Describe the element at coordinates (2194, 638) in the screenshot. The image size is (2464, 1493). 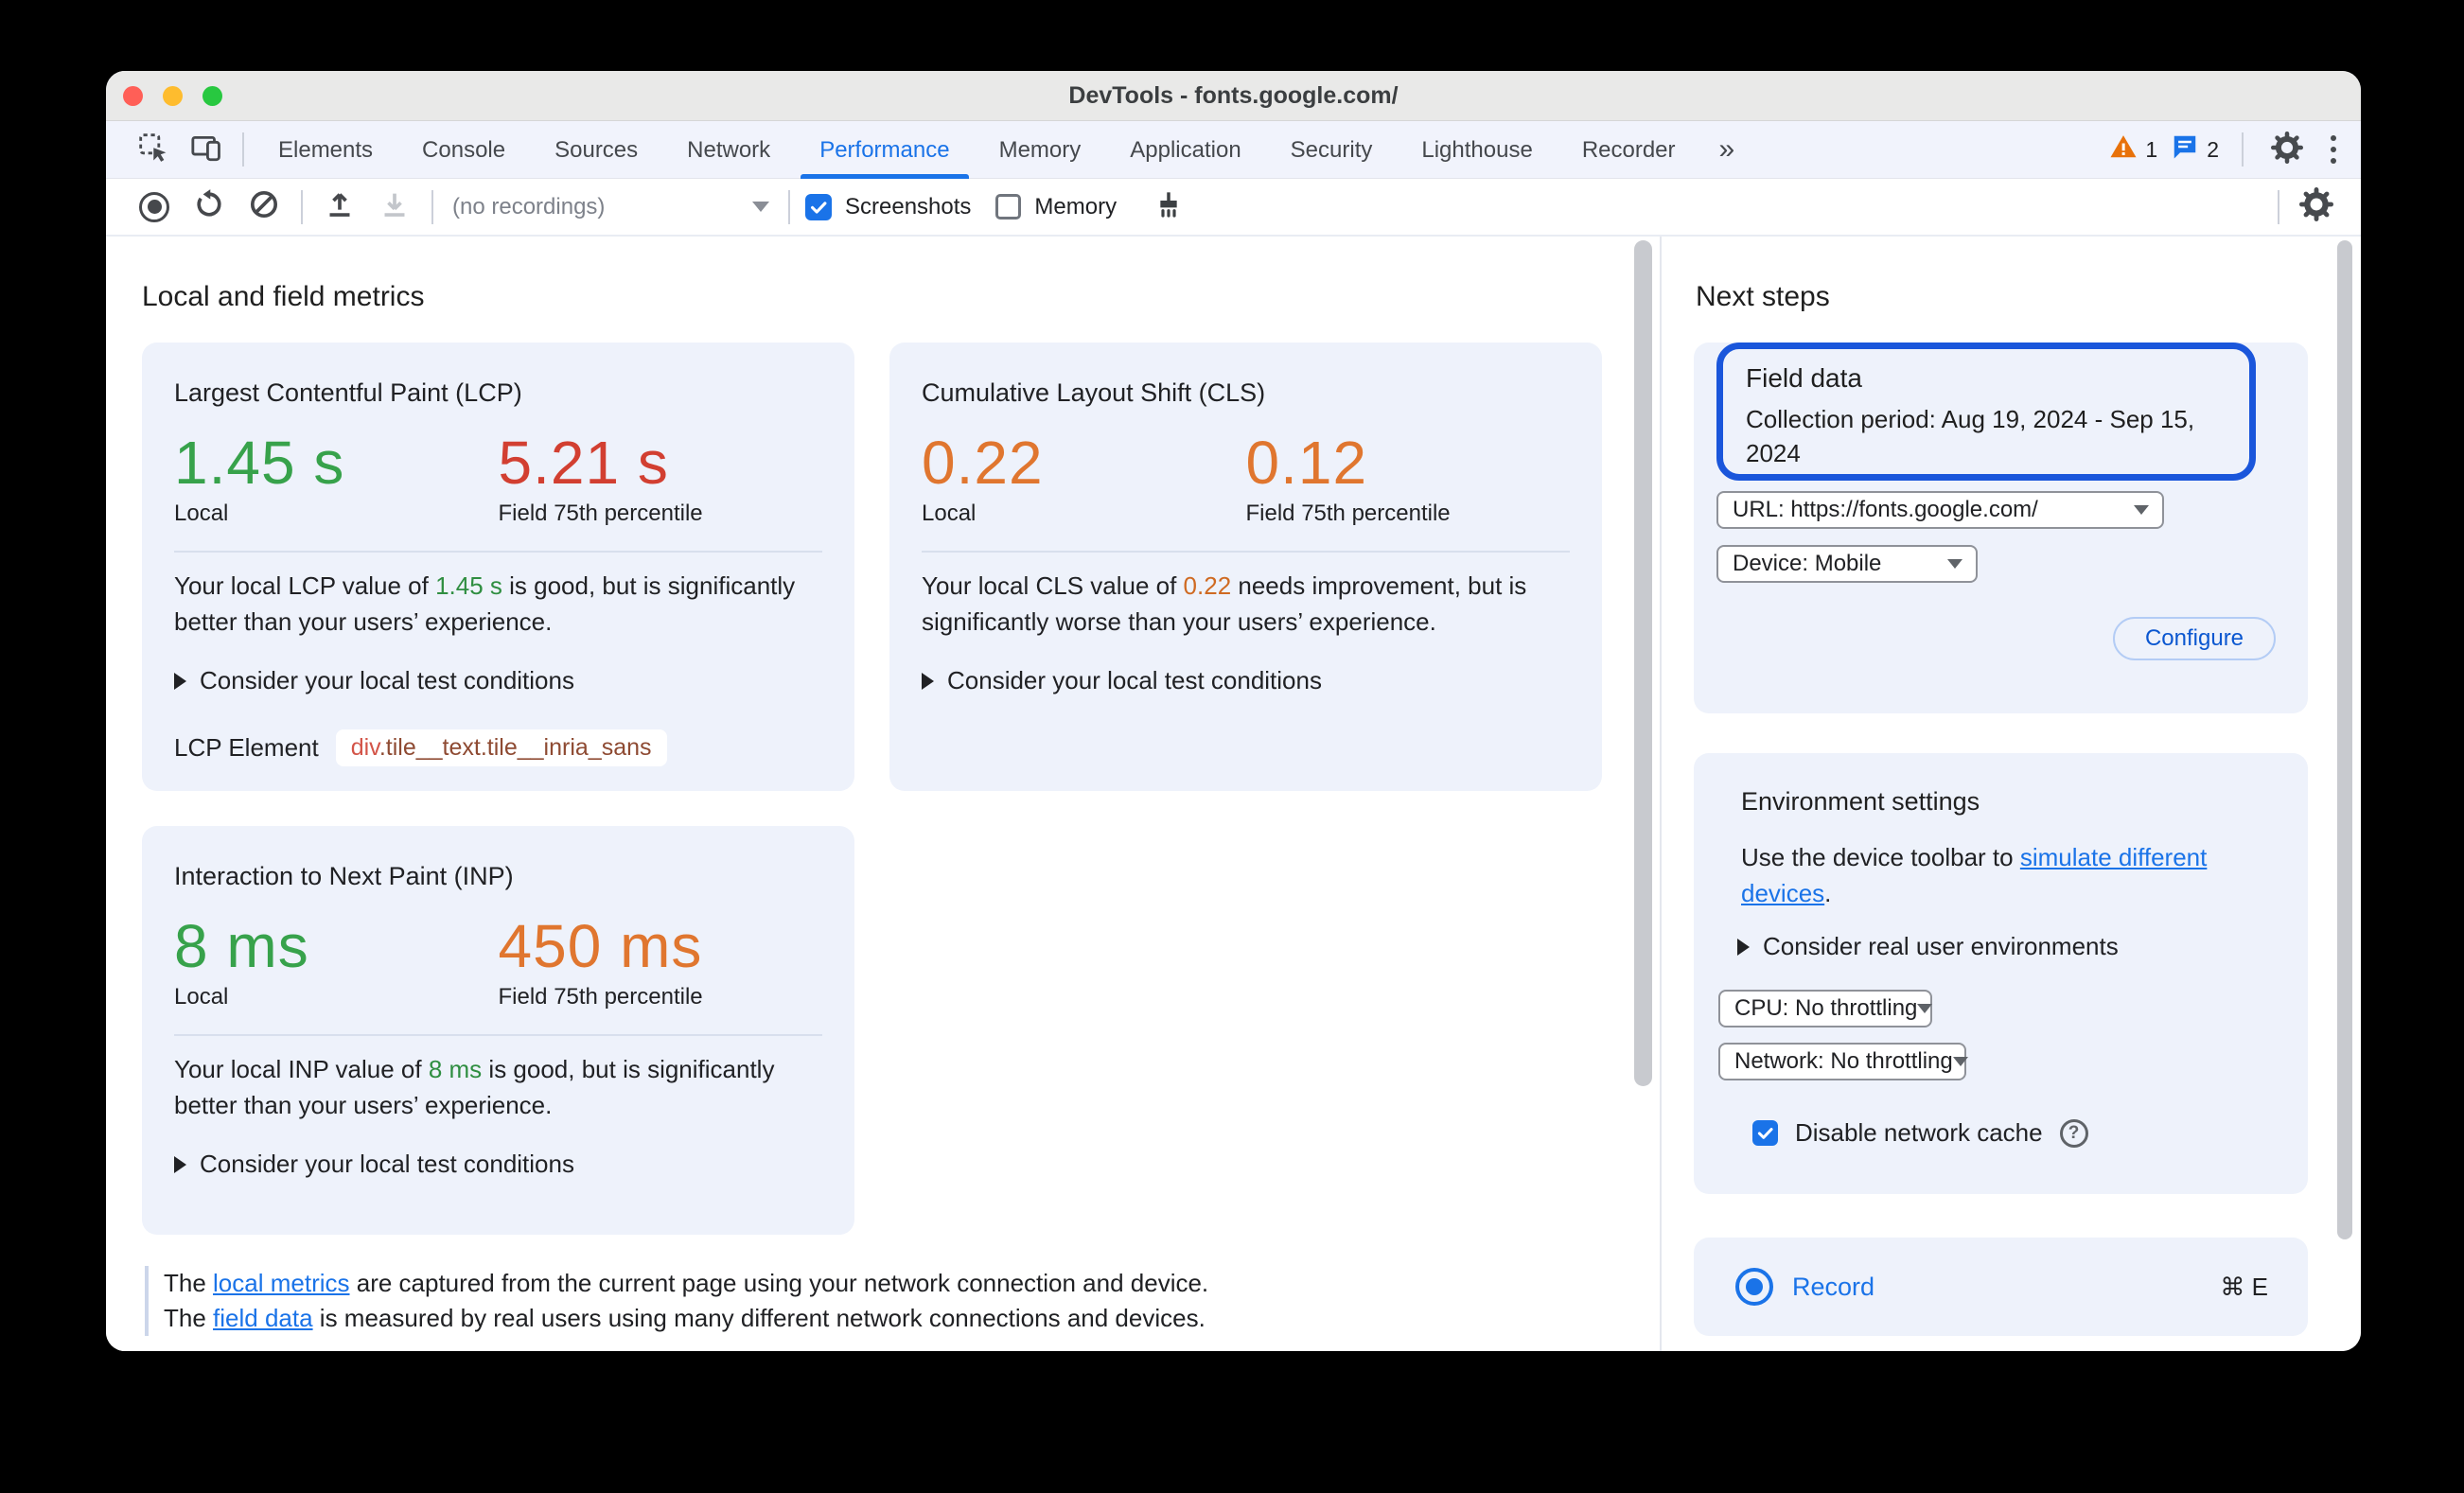
I see `configure-button: Configure` at that location.